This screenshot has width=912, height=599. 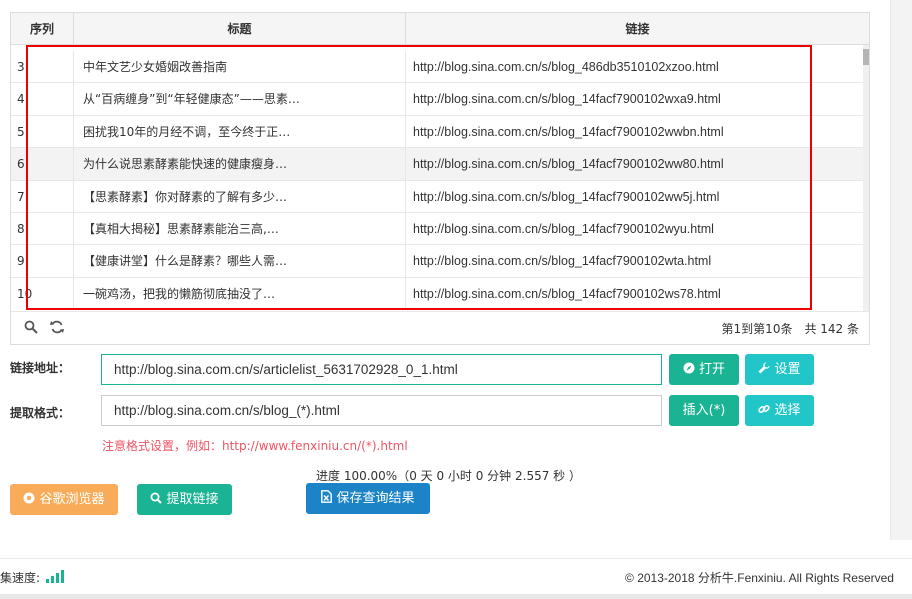 I want to click on select-button: 选择, so click(x=779, y=410).